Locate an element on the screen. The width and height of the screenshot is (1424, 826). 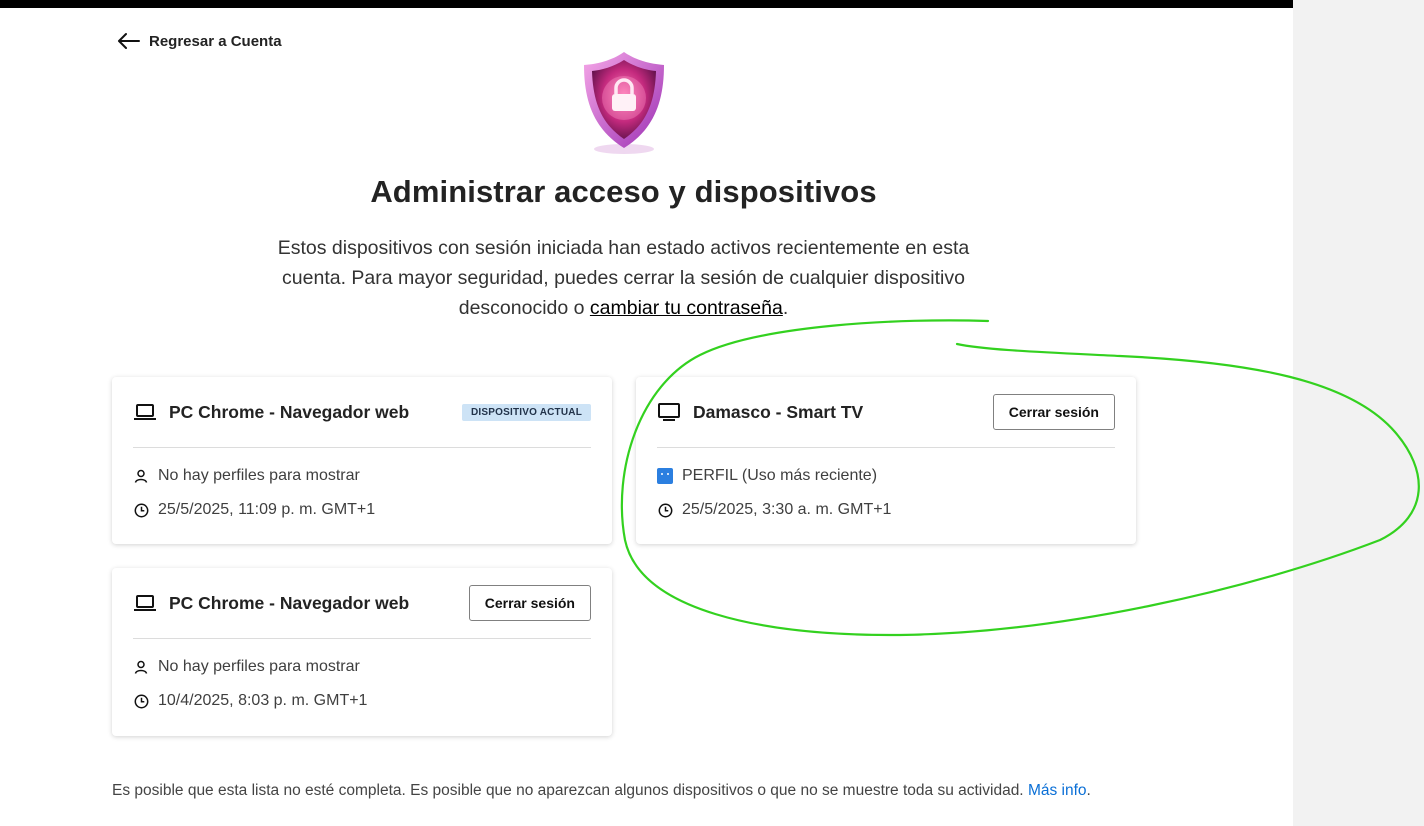
back-link-label: Regresar a Cuenta is located at coordinates (215, 41).